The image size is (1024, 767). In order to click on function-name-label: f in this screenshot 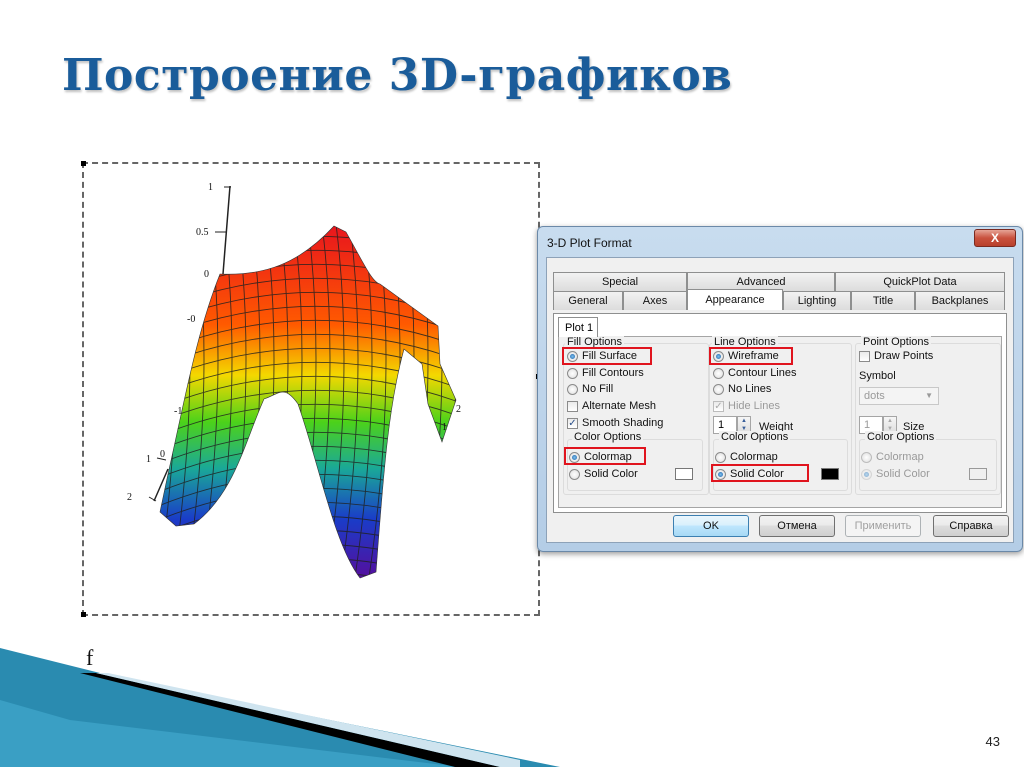, I will do `click(89, 658)`.